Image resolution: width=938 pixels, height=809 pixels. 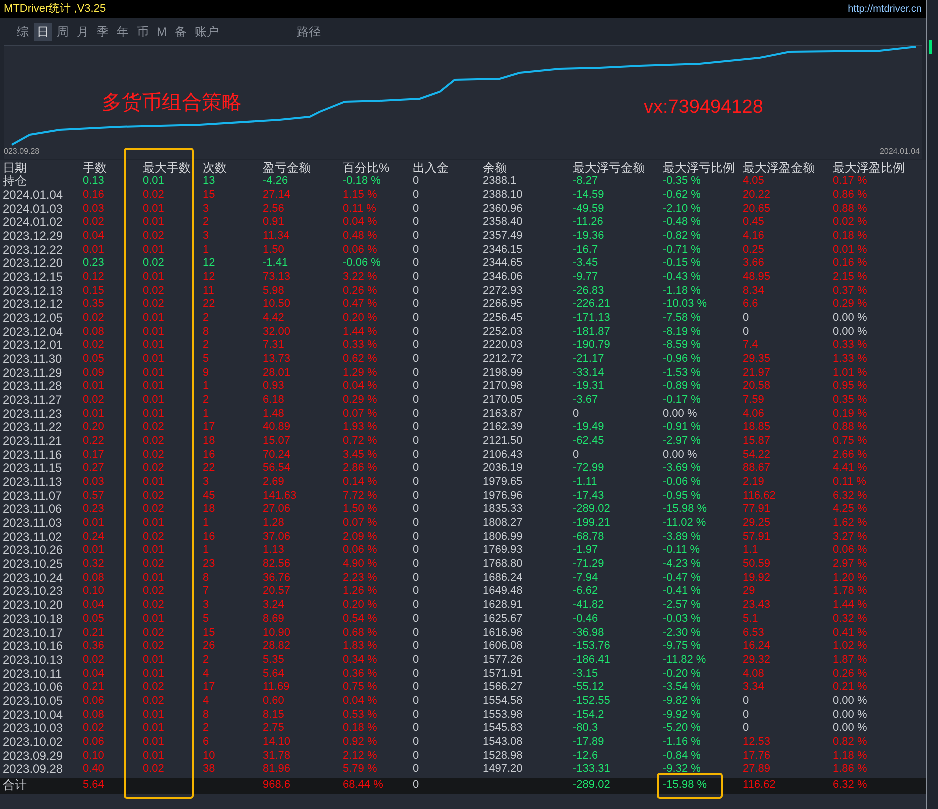 I want to click on table-cell-text: 13, so click(x=209, y=181).